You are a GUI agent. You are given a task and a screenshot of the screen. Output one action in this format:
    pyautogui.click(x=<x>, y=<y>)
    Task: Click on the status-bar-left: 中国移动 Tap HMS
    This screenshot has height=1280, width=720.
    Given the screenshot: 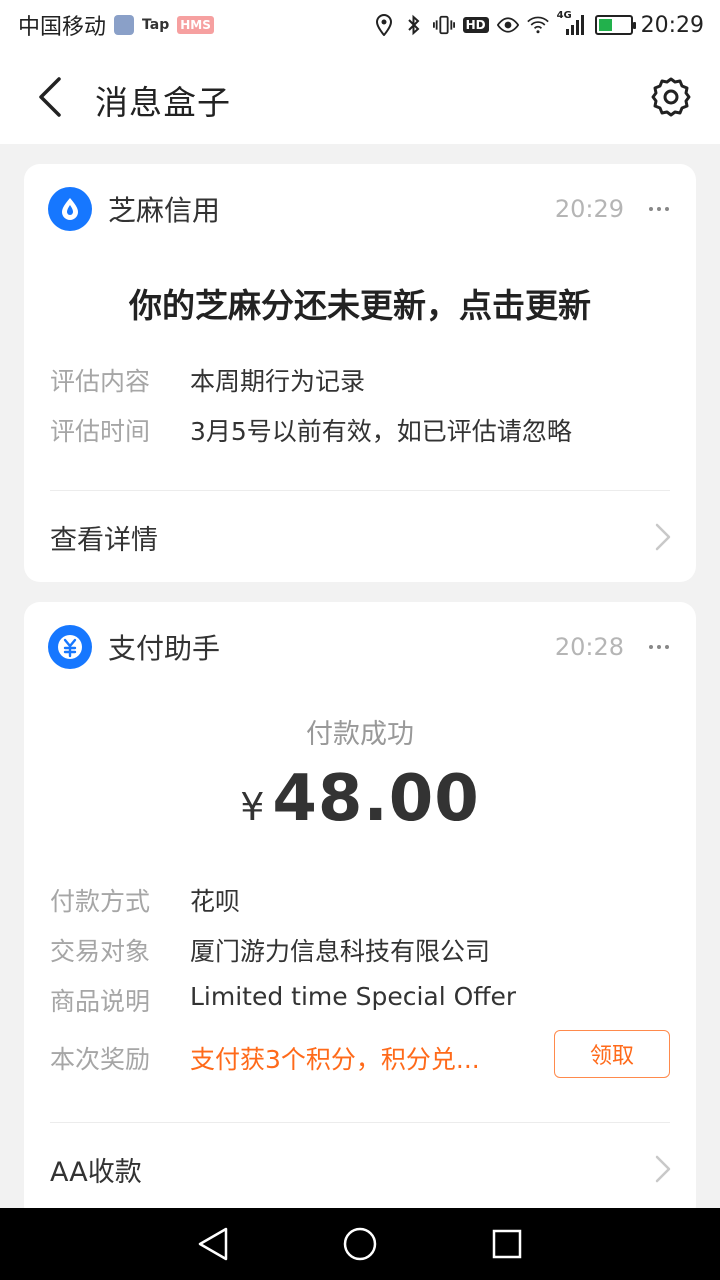 What is the action you would take?
    pyautogui.click(x=116, y=25)
    